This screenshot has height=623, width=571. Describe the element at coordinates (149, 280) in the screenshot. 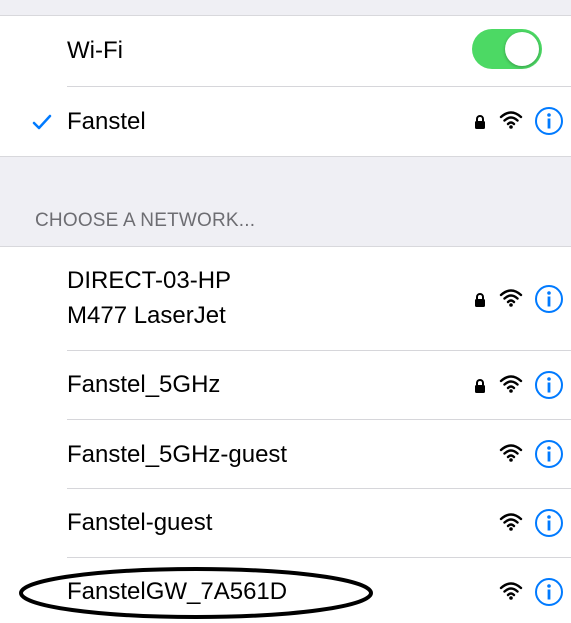

I see `network-name-line1: DIRECT-03-HP` at that location.